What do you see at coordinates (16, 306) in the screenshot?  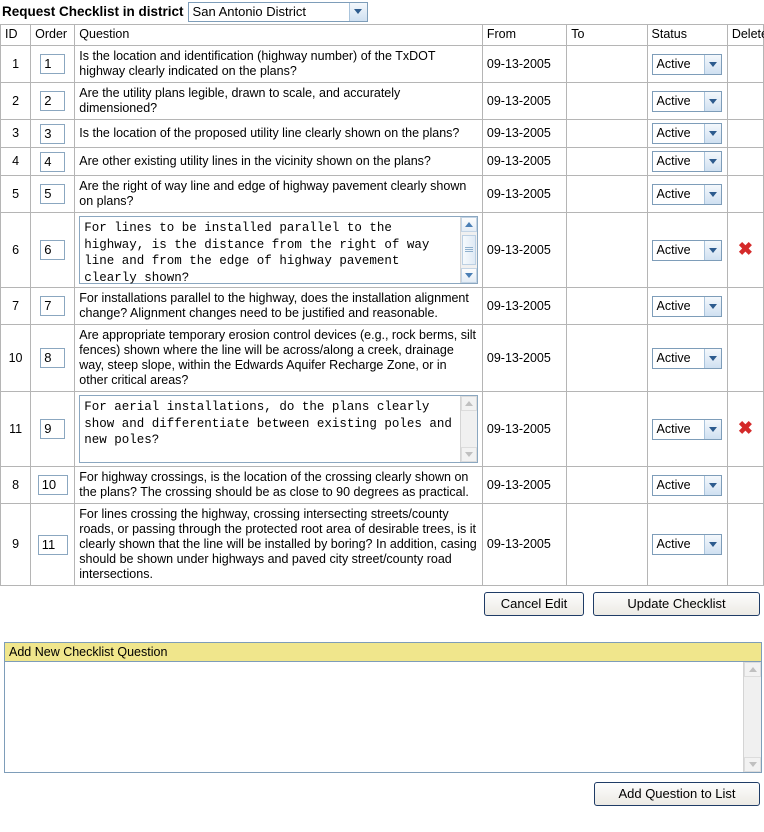 I see `cell-id: 7` at bounding box center [16, 306].